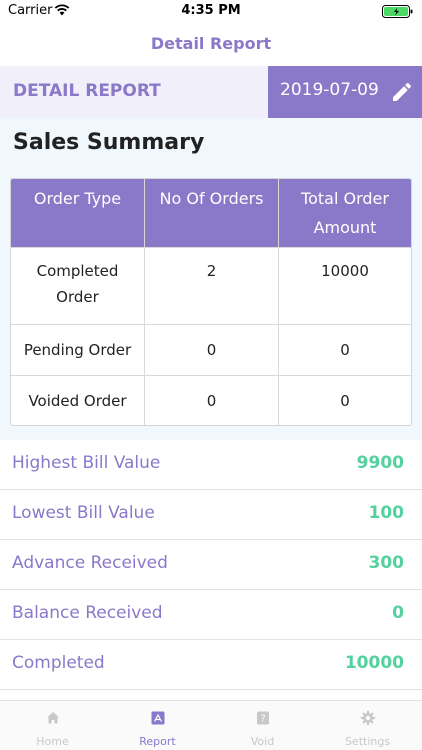  What do you see at coordinates (329, 90) in the screenshot?
I see `report-date: 2019-07-09` at bounding box center [329, 90].